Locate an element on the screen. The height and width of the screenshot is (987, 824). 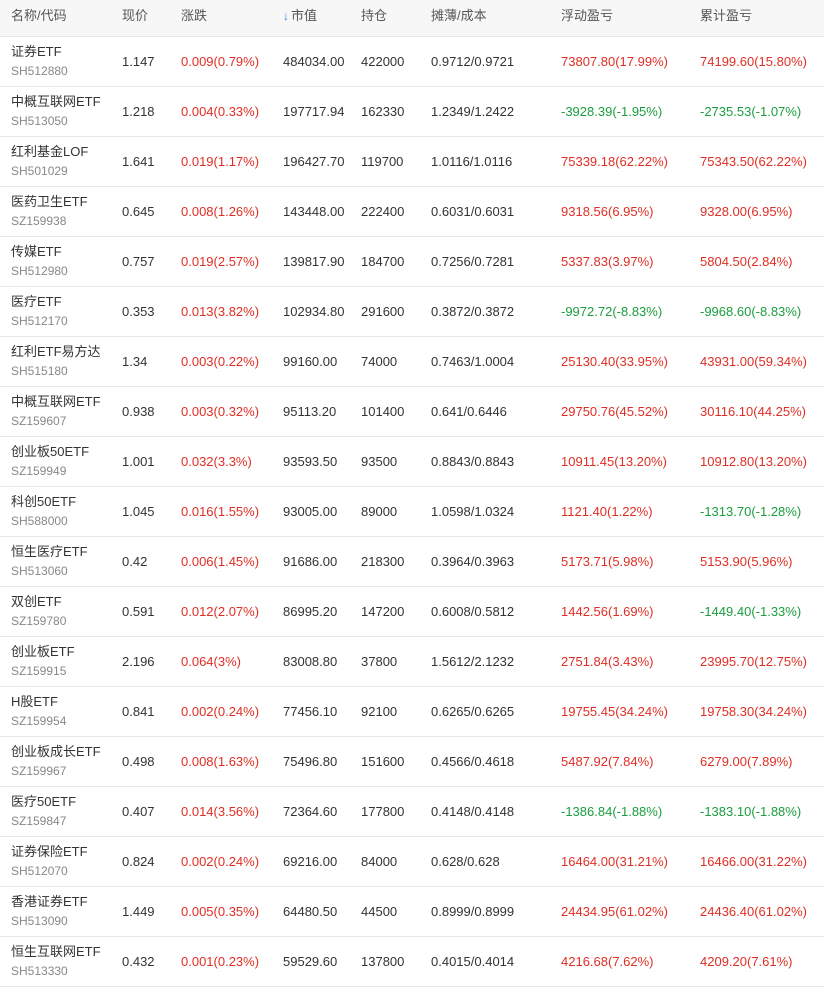
float-pl-cell: 1121.40(1.22%) is located at coordinates (607, 511).